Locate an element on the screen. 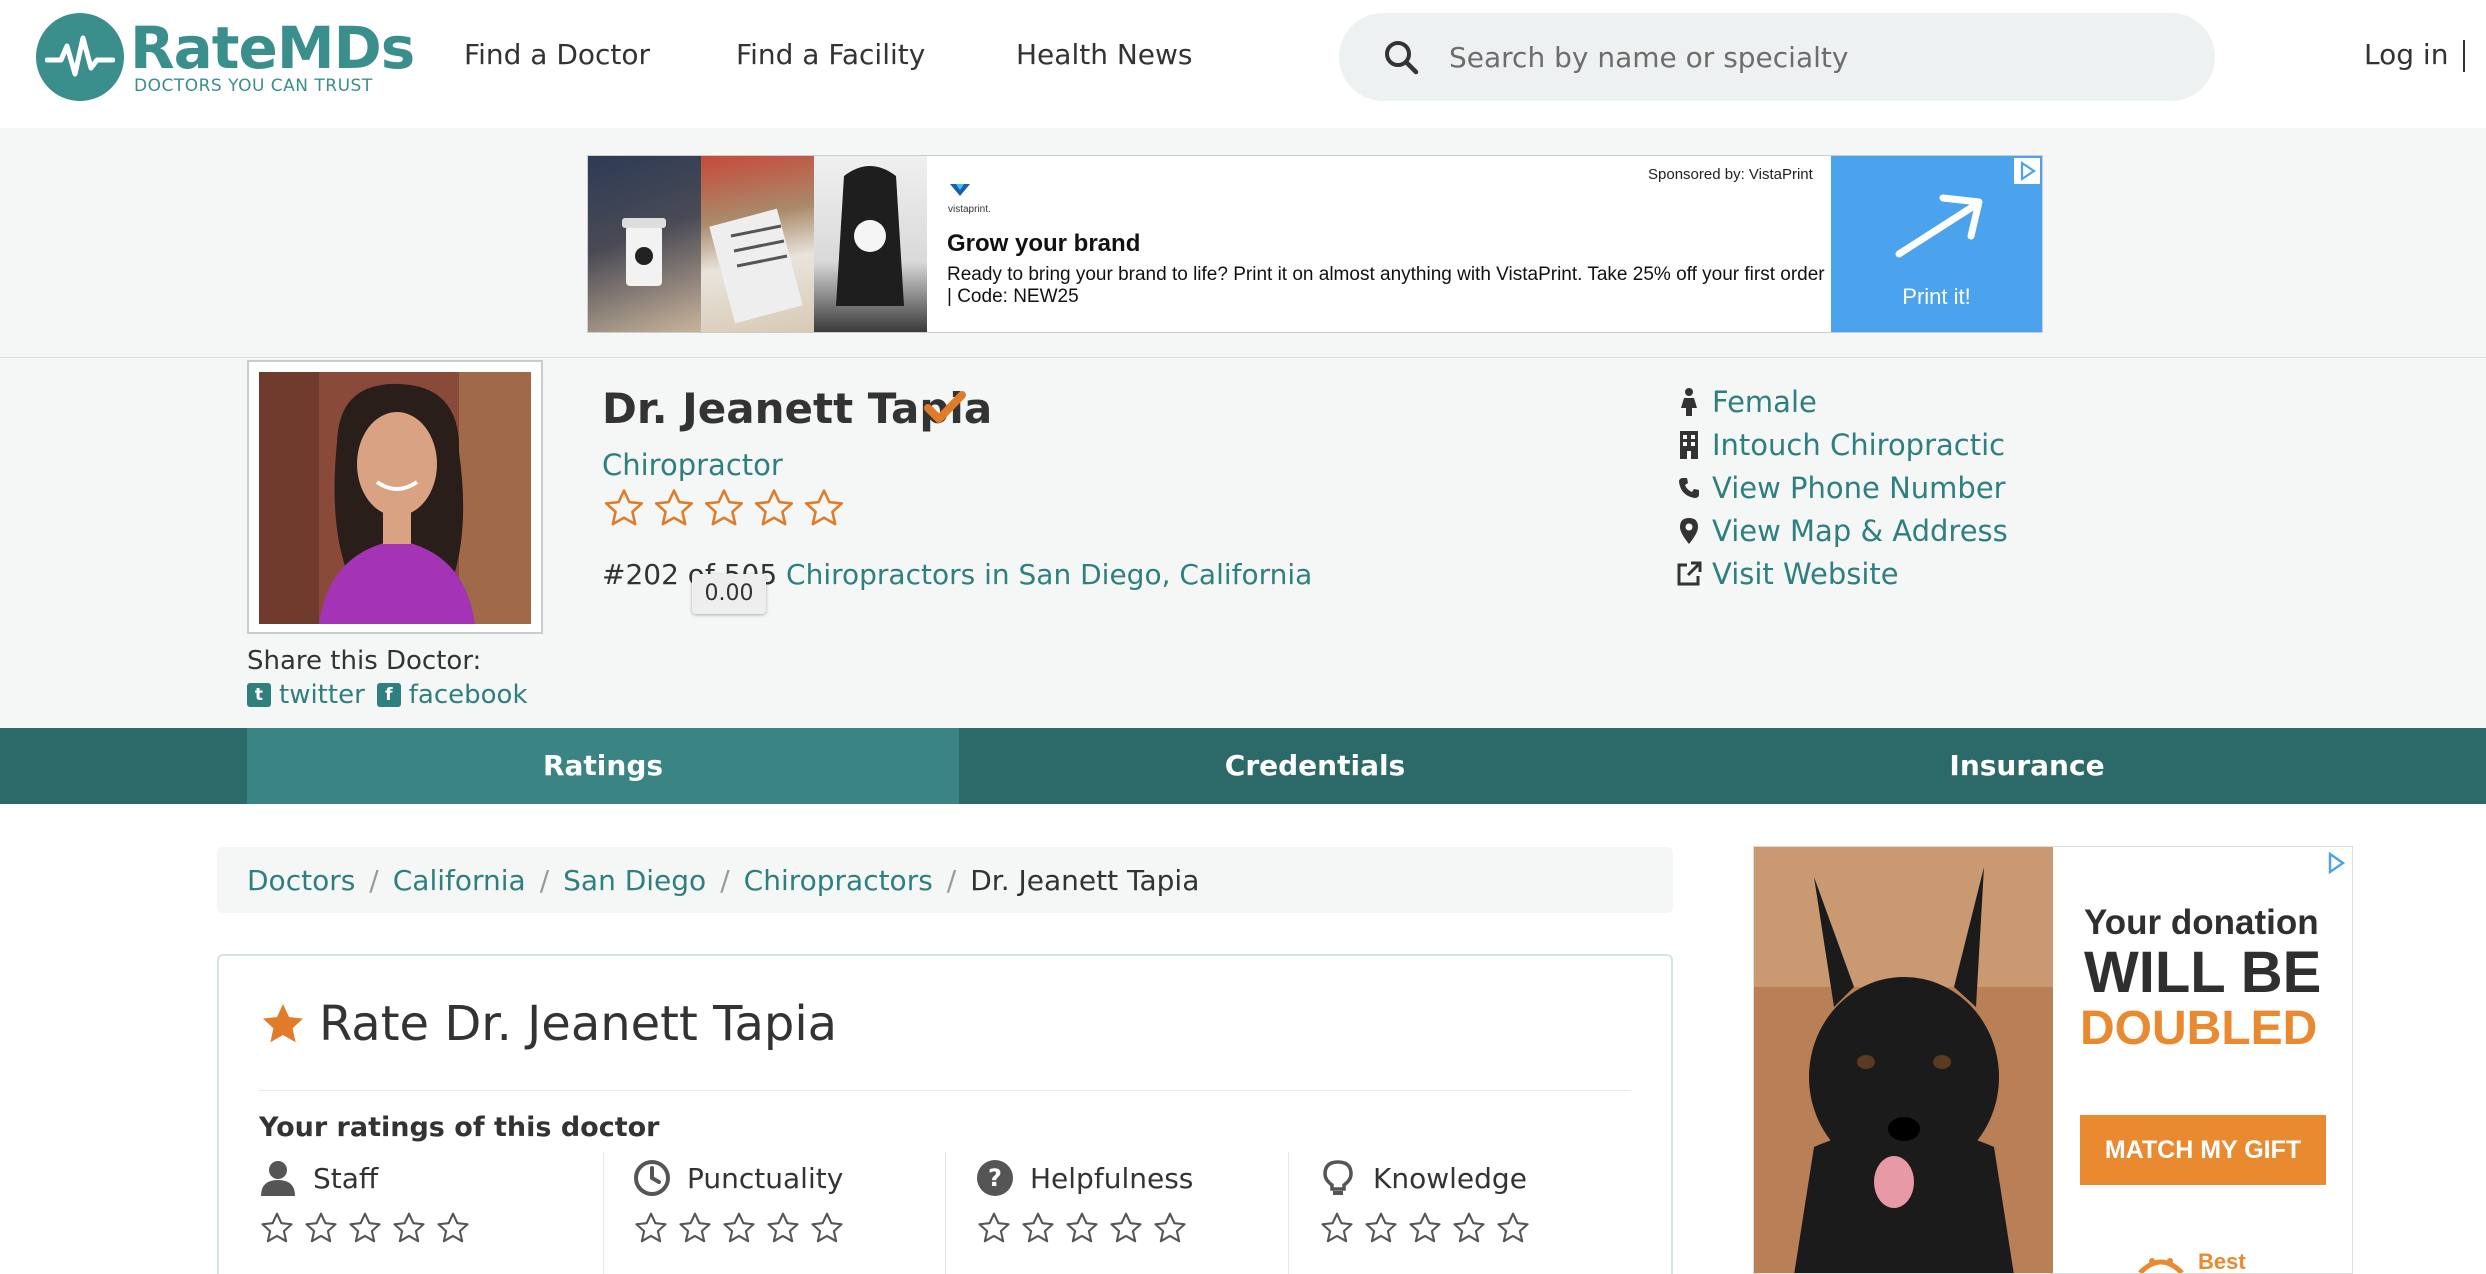 The width and height of the screenshot is (2486, 1274). nav-find-doctor: Find a Doctor is located at coordinates (557, 54).